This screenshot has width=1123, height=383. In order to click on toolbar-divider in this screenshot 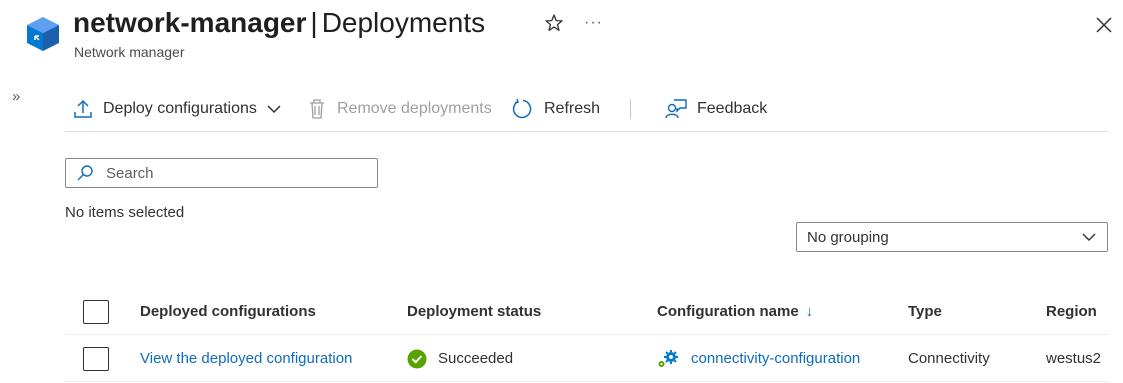, I will do `click(630, 109)`.